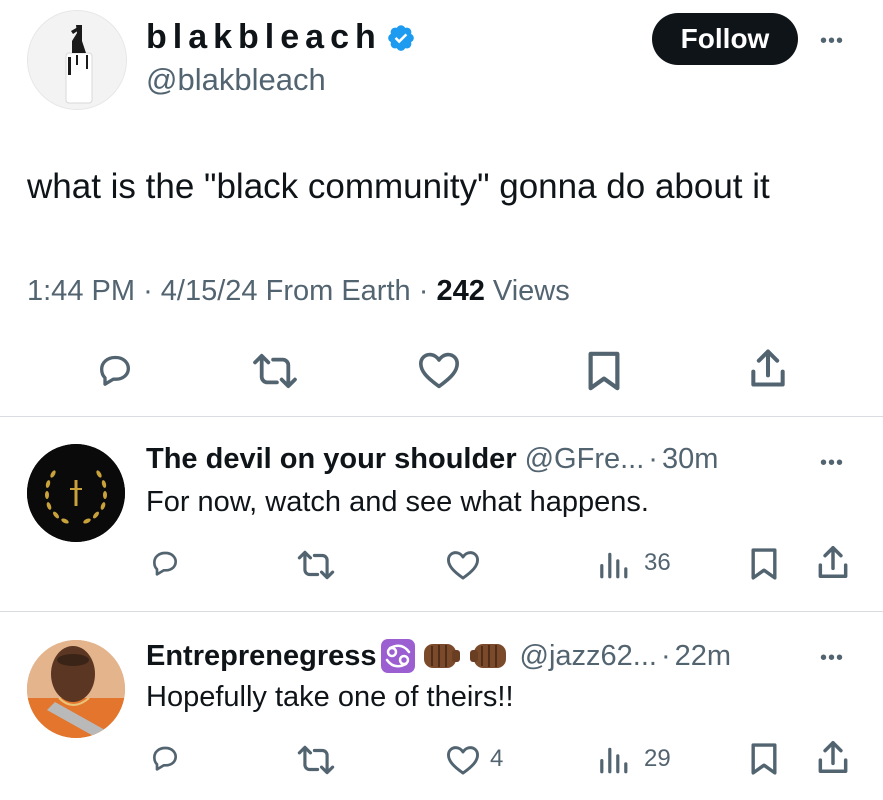 This screenshot has width=883, height=800. I want to click on tweet-date: 4/15/24, so click(209, 291).